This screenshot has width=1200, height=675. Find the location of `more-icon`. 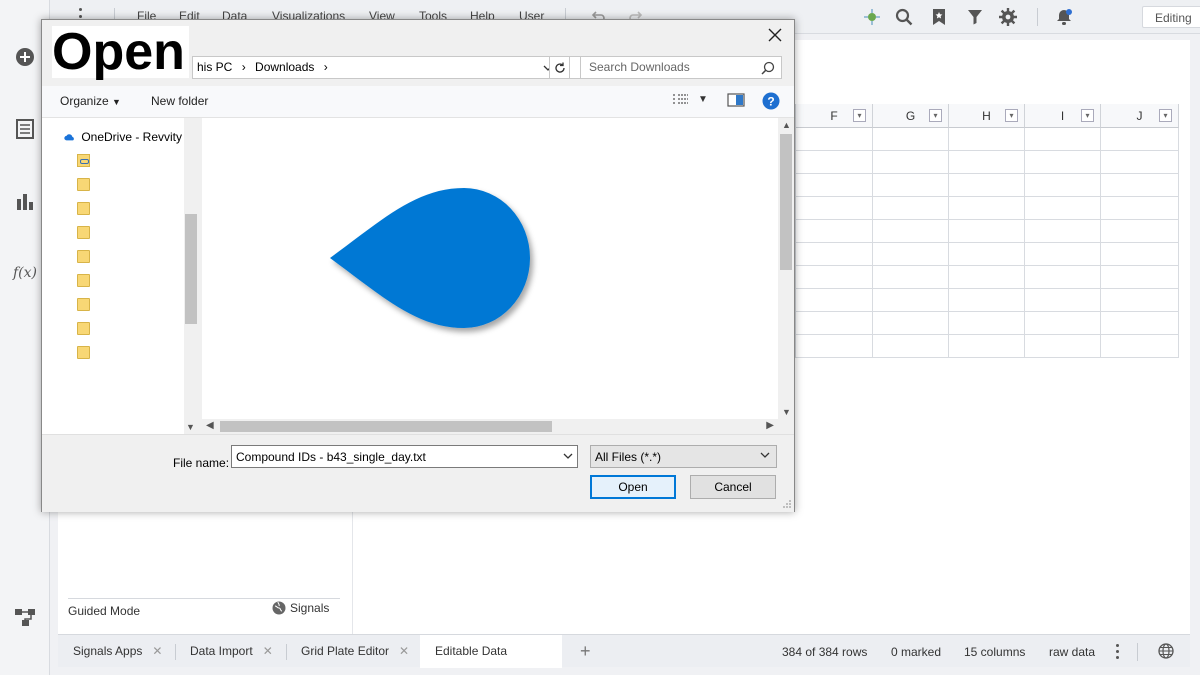

more-icon is located at coordinates (1117, 651).